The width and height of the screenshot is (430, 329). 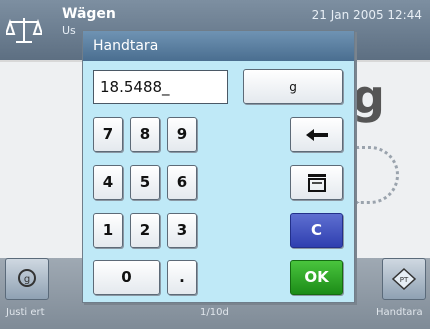 I want to click on key-5: 5, so click(x=145, y=182).